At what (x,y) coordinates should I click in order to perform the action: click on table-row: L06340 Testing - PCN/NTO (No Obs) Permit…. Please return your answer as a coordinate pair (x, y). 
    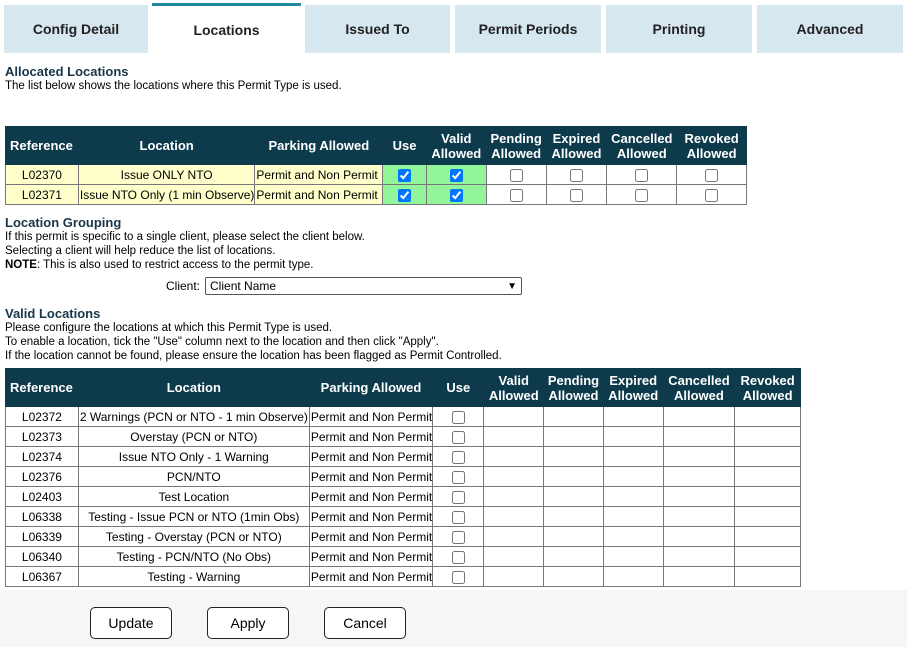
    Looking at the image, I should click on (403, 556).